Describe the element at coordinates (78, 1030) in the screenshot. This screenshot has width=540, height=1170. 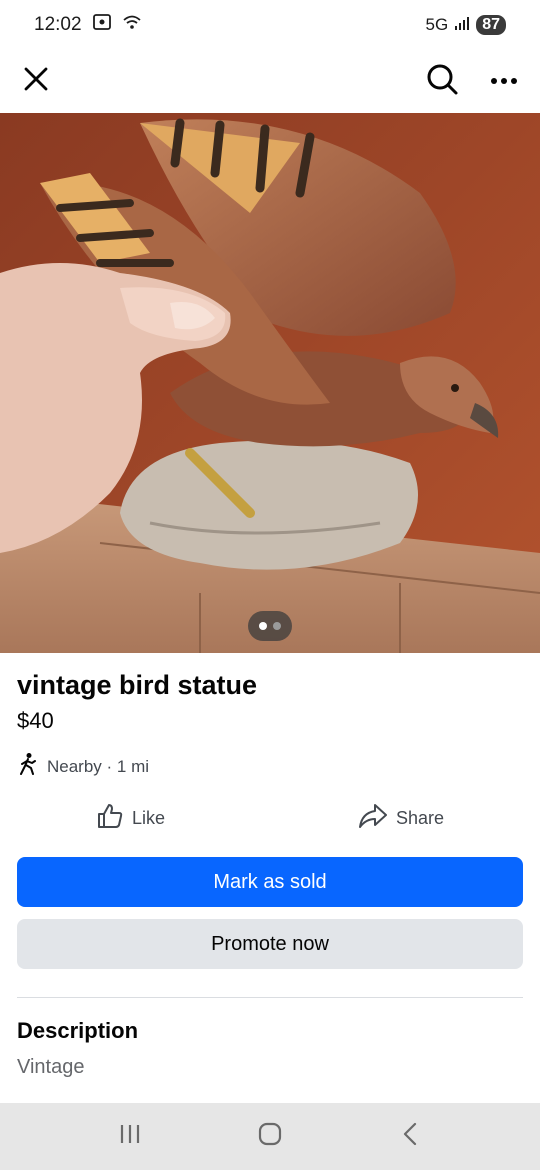
I see `description-heading: Description` at that location.